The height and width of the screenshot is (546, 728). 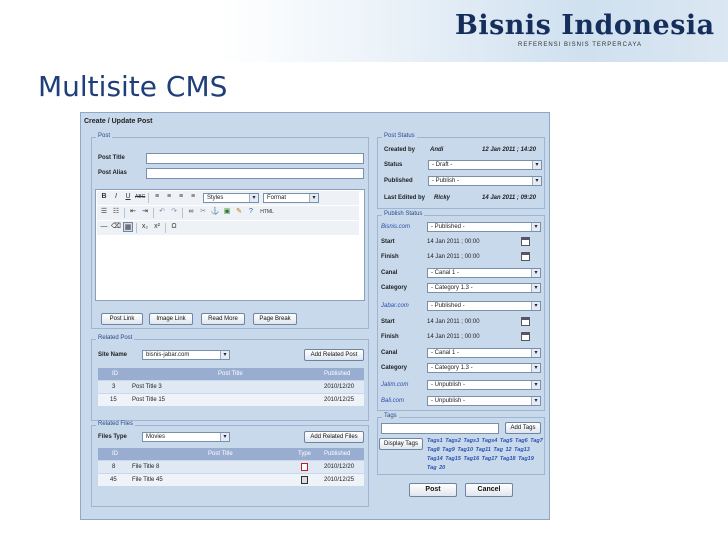 What do you see at coordinates (193, 197) in the screenshot?
I see `align-justify-icon: ≡` at bounding box center [193, 197].